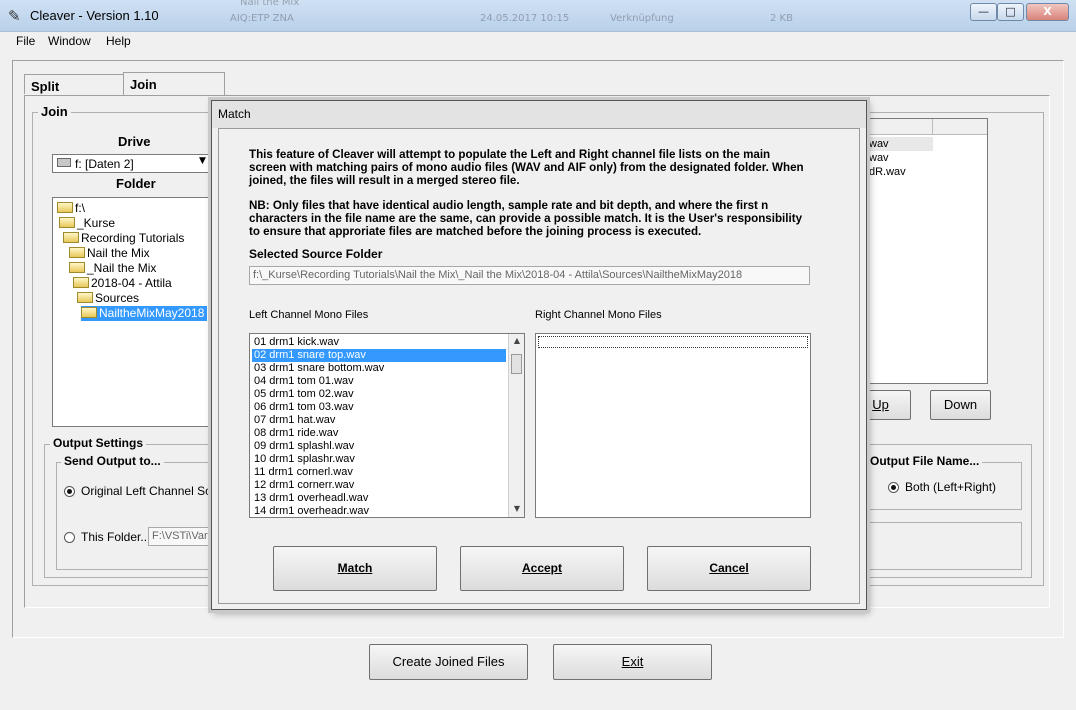 The width and height of the screenshot is (1076, 710). Describe the element at coordinates (525, 18) in the screenshot. I see `ghost-text: 24.05.2017 10:15` at that location.